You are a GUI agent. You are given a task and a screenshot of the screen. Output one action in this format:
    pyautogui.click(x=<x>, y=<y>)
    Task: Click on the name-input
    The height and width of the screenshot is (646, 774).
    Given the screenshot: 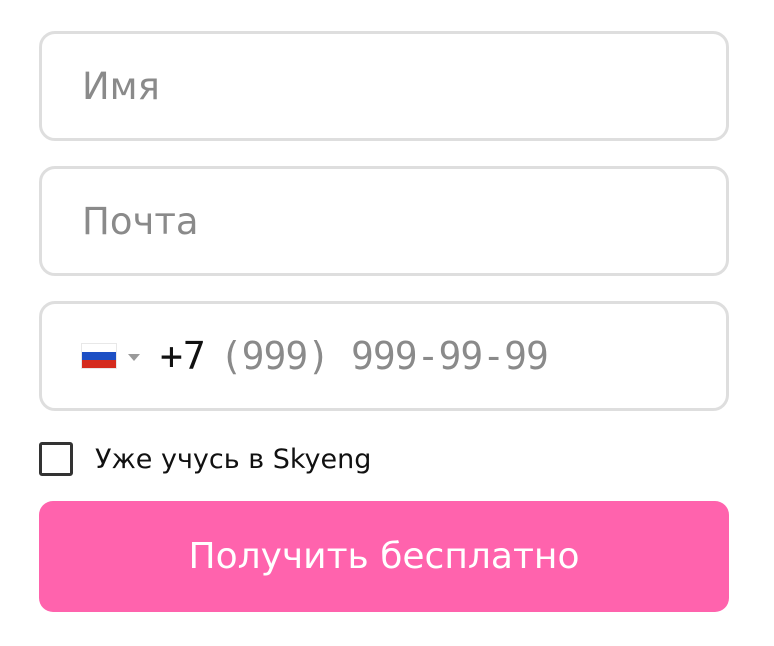 What is the action you would take?
    pyautogui.click(x=382, y=86)
    